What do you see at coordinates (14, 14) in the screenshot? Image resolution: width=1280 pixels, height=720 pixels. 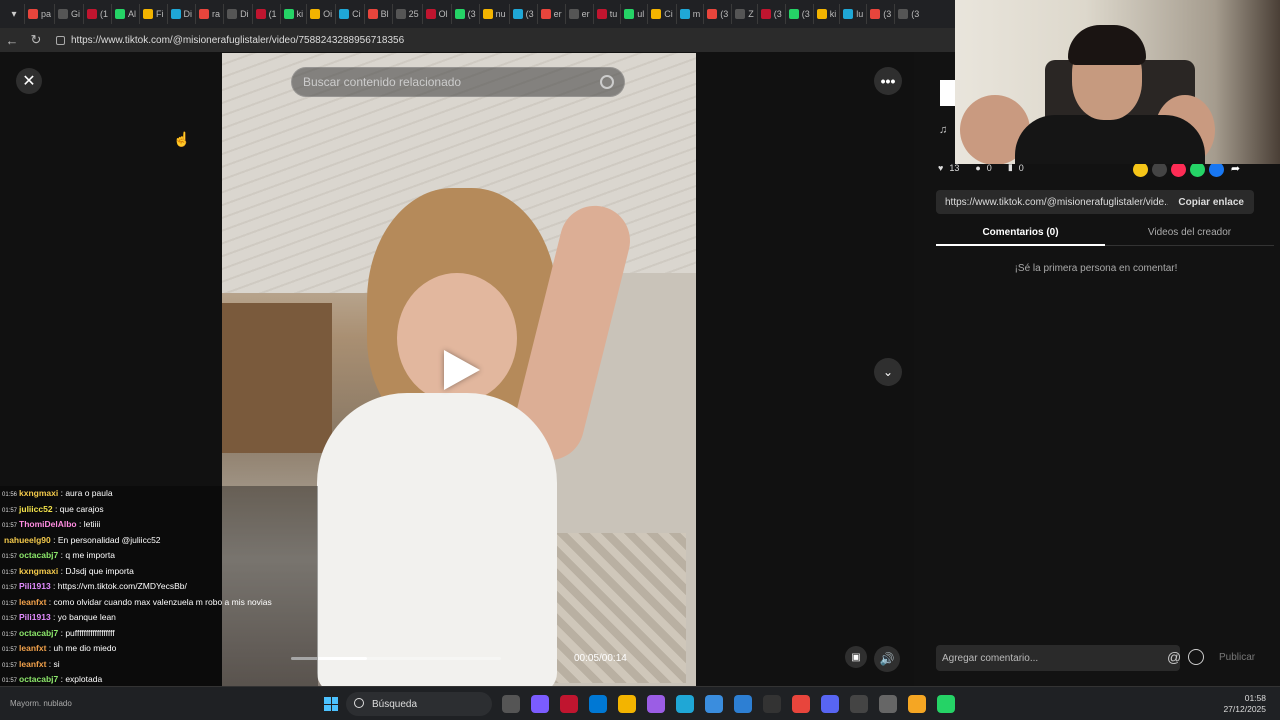 I see `tab-search-icon: ▾` at bounding box center [14, 14].